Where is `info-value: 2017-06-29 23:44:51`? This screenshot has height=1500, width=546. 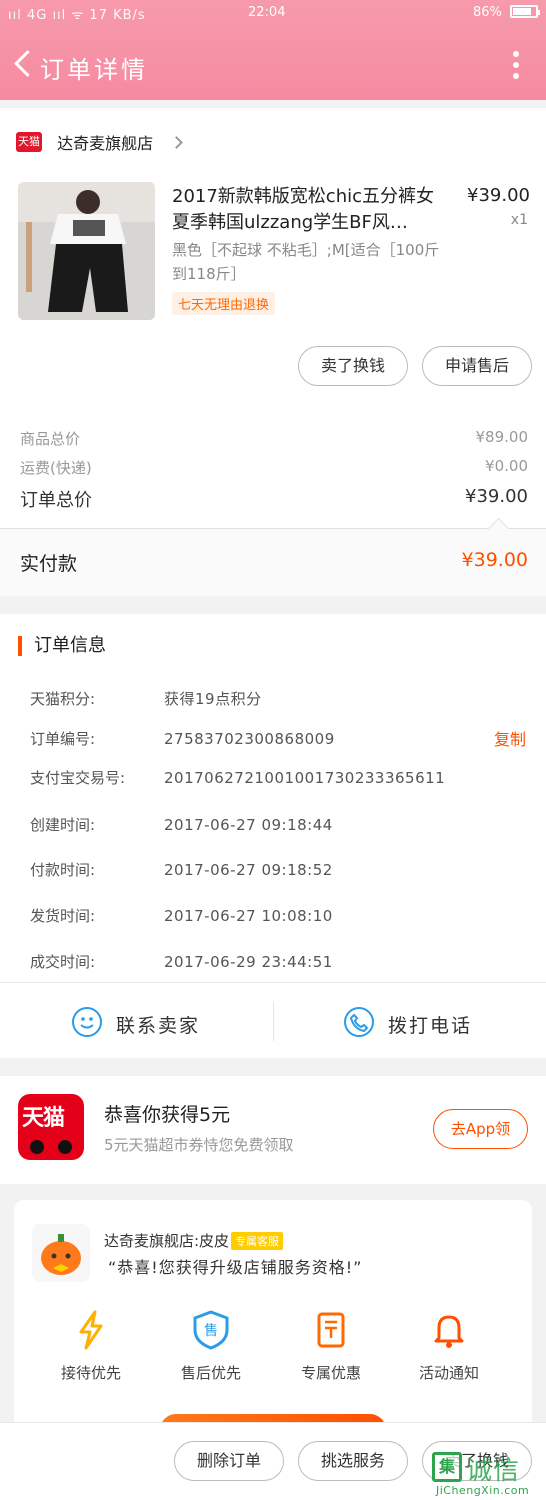
info-value: 2017-06-29 23:44:51 is located at coordinates (248, 962).